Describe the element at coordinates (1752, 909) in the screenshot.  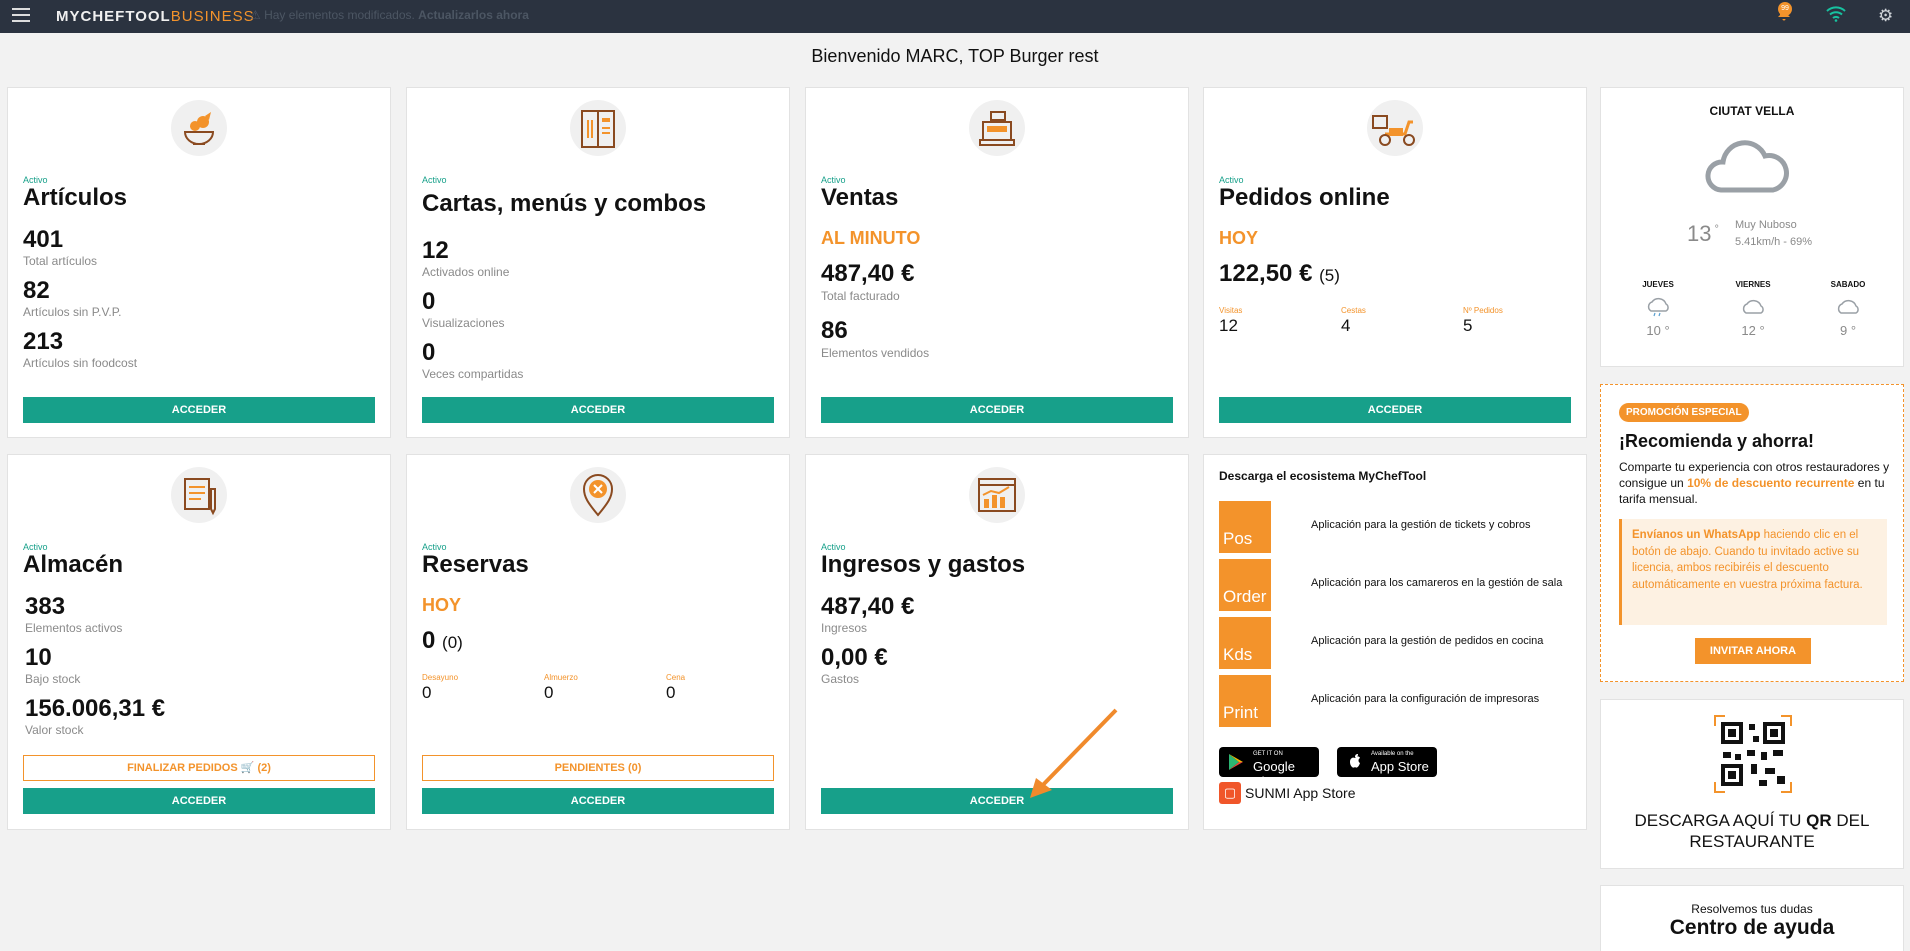
I see `help-subtitle: Resolvemos tus dudas` at that location.